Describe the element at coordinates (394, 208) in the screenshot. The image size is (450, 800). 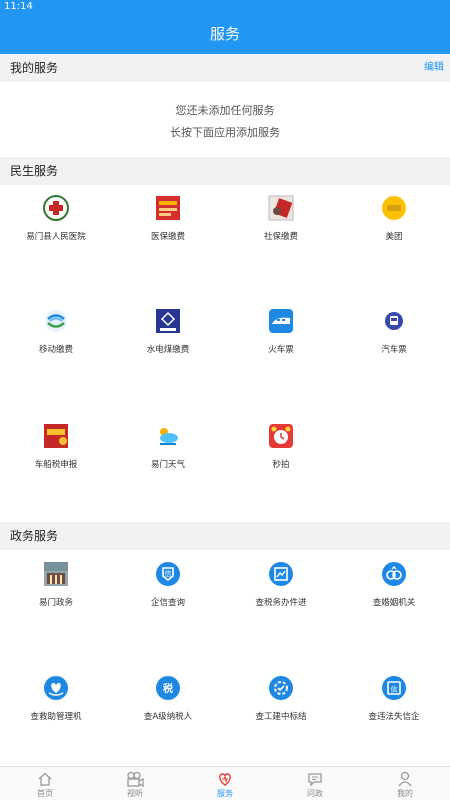
I see `meituan-icon` at that location.